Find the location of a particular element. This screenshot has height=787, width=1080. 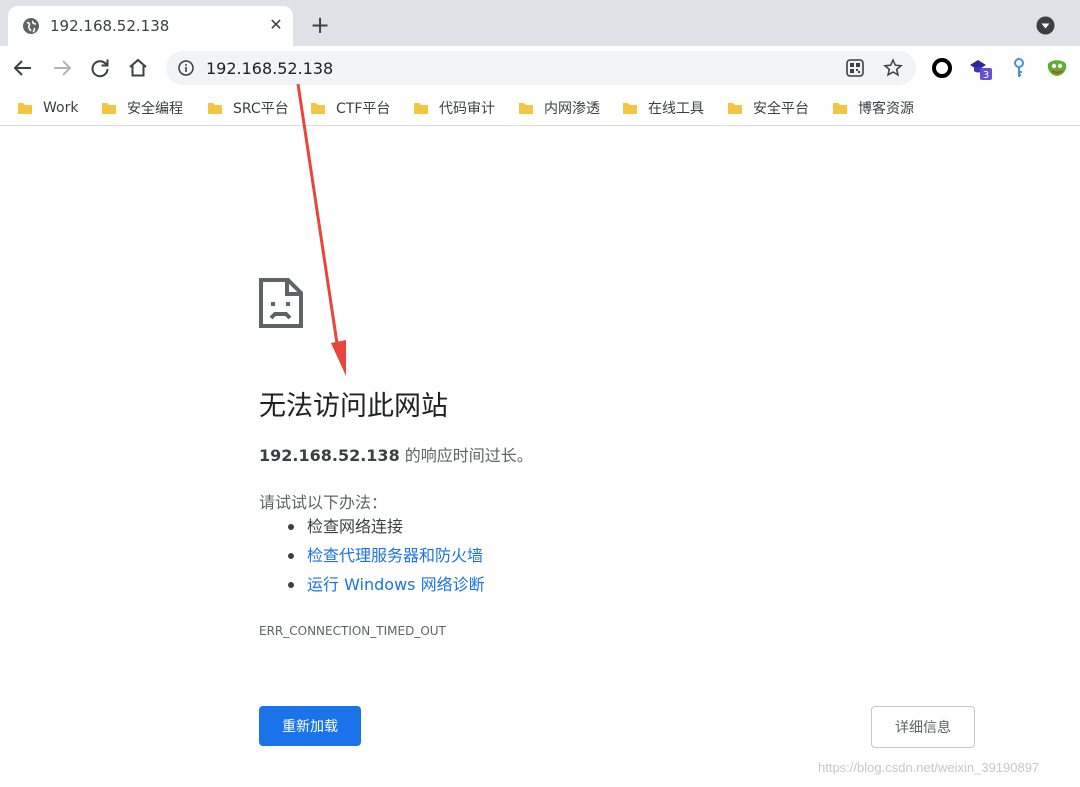

forward-arrow-icon is located at coordinates (62, 68).